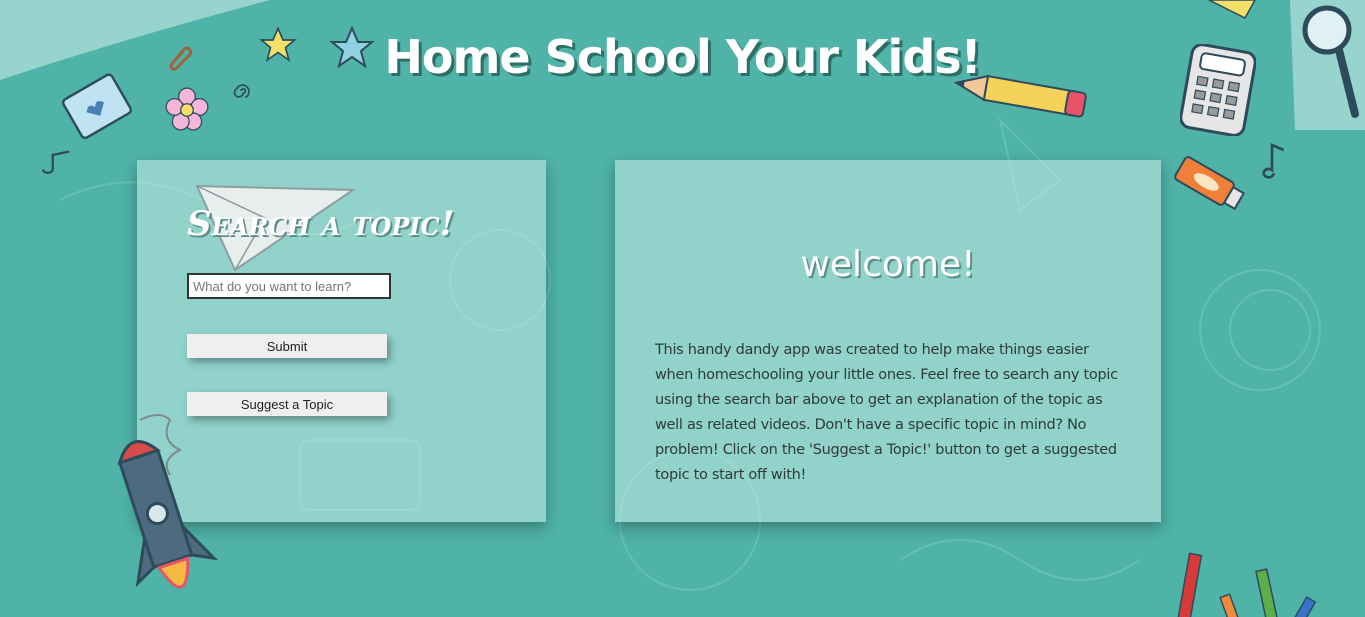 The image size is (1365, 617). I want to click on ruler-icon, so click(1232, 9).